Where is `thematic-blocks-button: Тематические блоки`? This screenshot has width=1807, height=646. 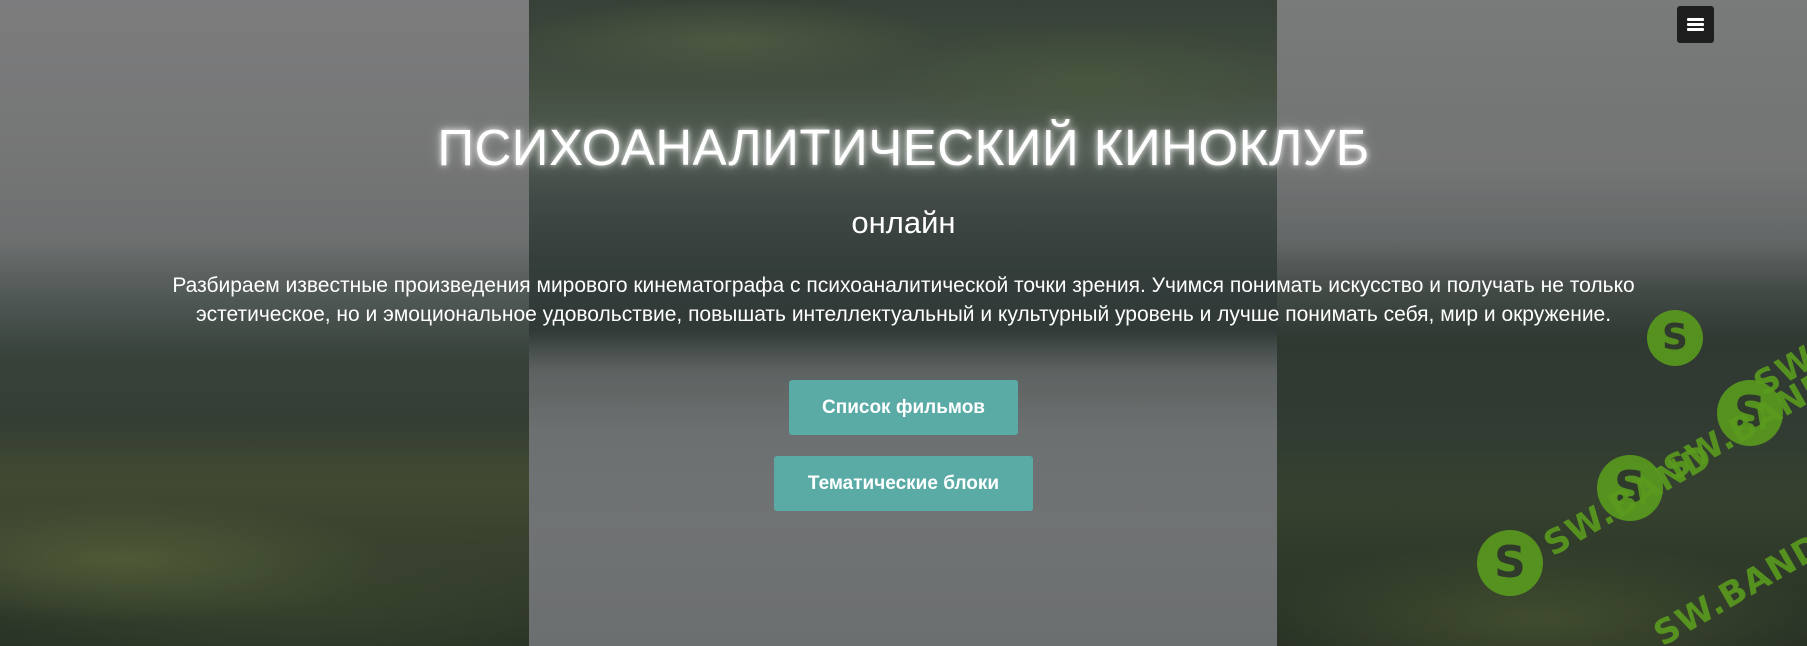 thematic-blocks-button: Тематические блоки is located at coordinates (903, 483).